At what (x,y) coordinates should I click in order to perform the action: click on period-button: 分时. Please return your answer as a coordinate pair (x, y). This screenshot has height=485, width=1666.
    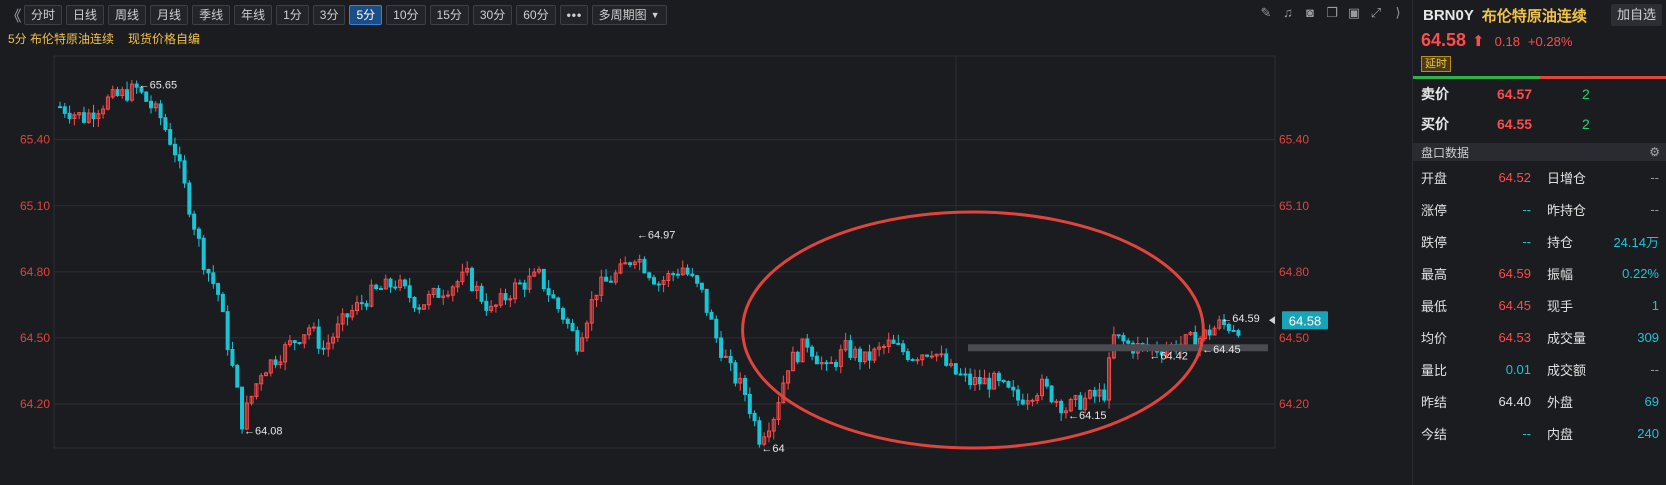
    Looking at the image, I should click on (43, 15).